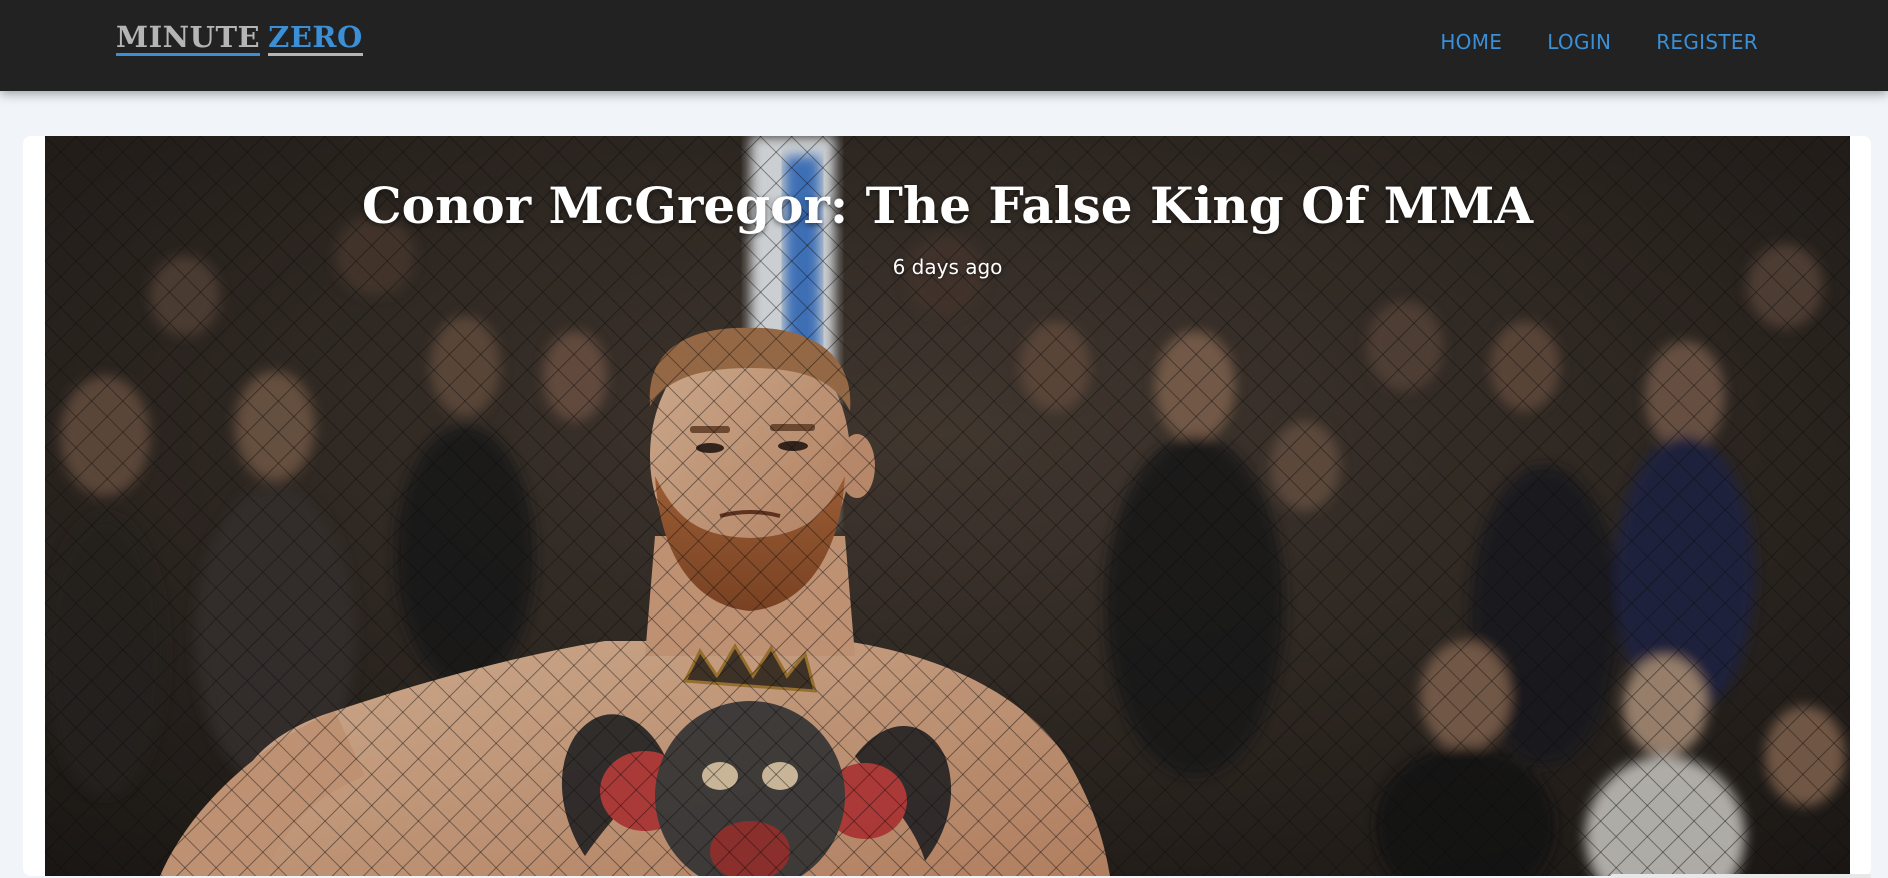 This screenshot has height=878, width=1888. I want to click on brand-logo: MINUTE ZERO, so click(239, 39).